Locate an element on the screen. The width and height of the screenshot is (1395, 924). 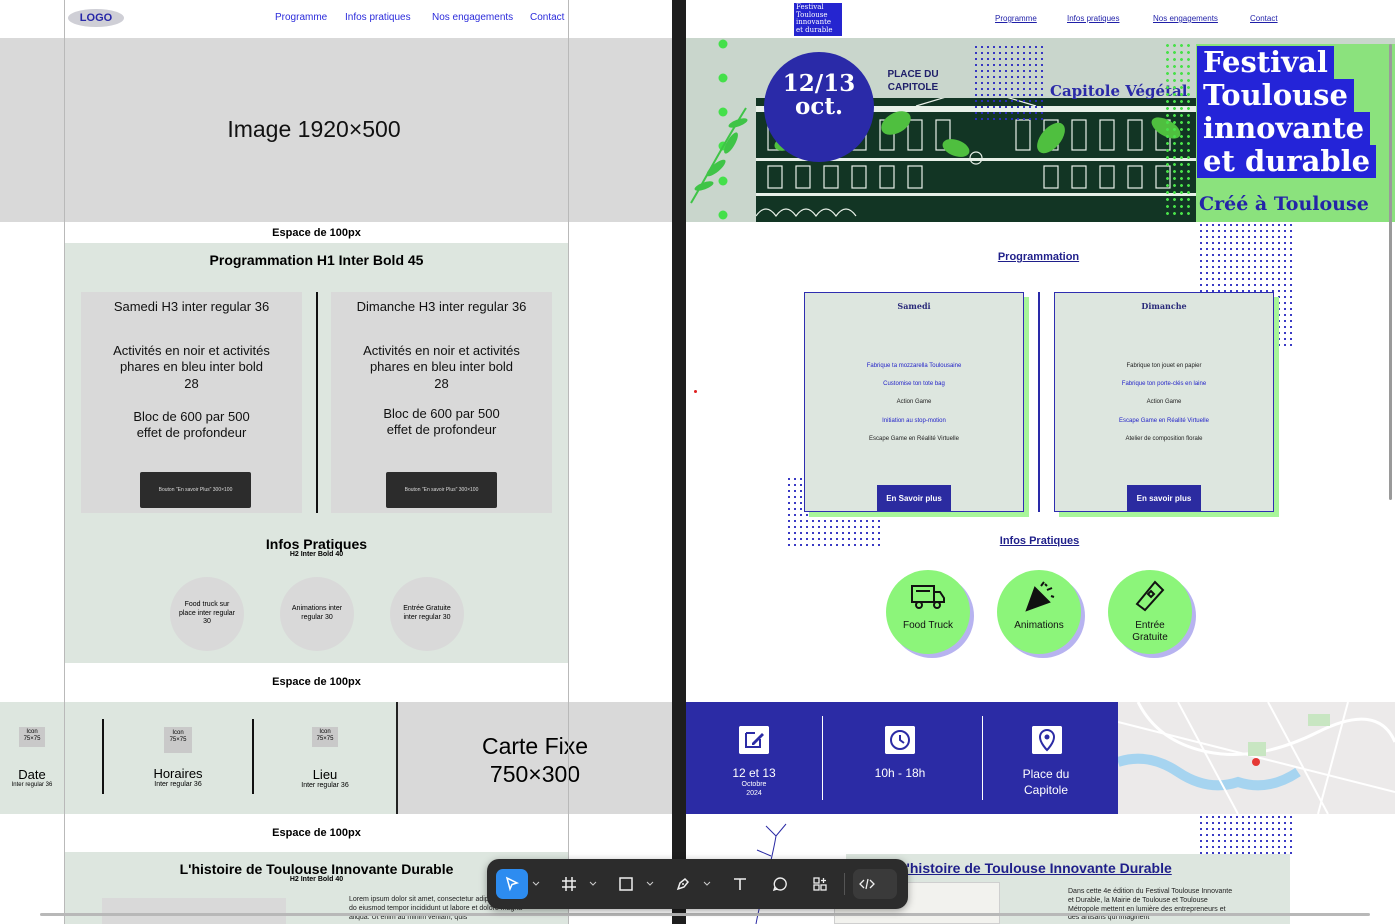
actions-icon is located at coordinates (820, 884).